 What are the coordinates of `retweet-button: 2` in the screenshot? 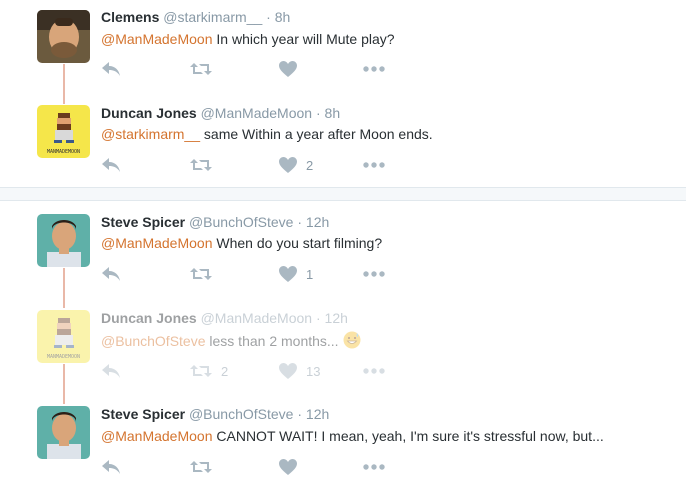 It's located at (209, 371).